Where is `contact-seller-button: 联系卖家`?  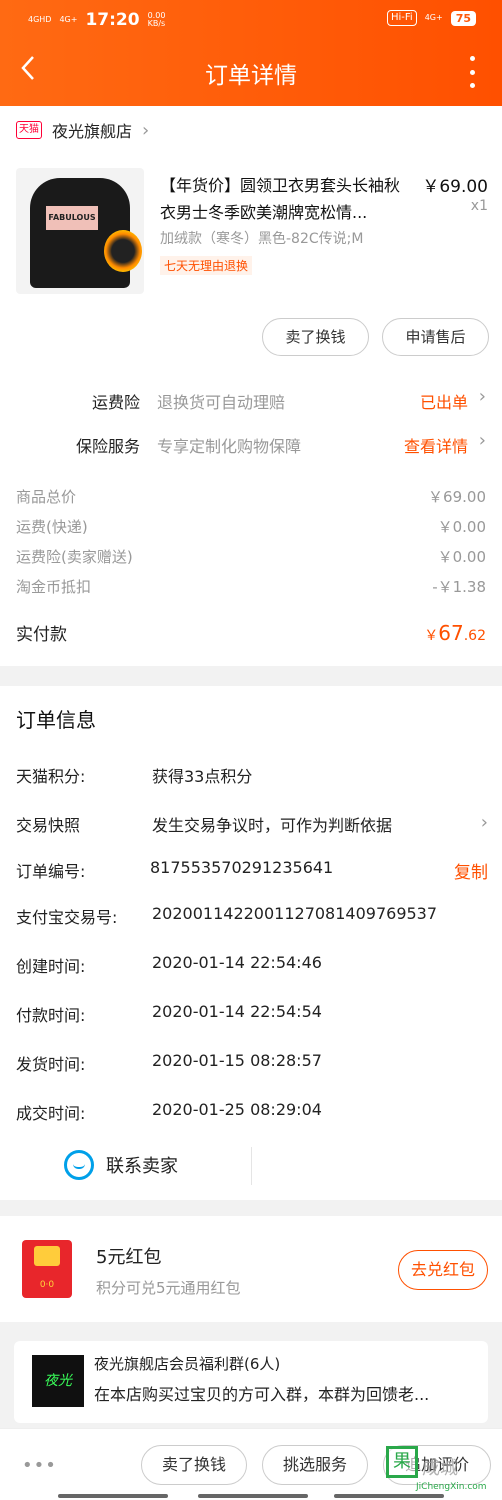 contact-seller-button: 联系卖家 is located at coordinates (121, 1165).